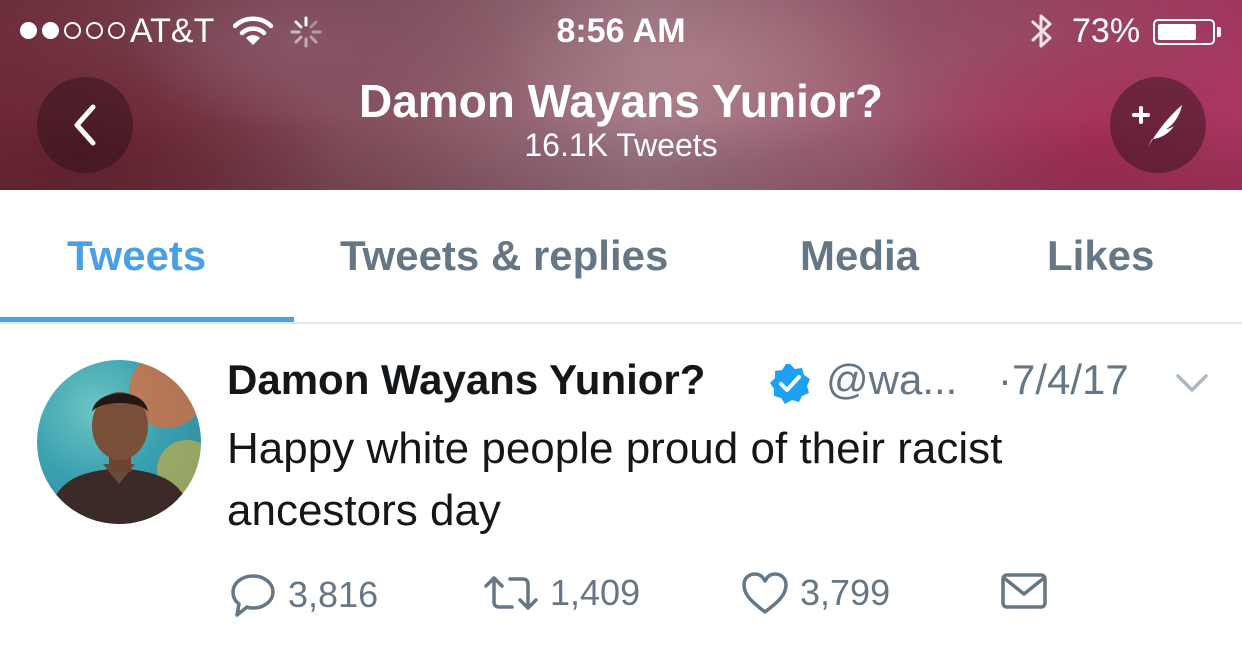  What do you see at coordinates (511, 593) in the screenshot?
I see `retweet-icon` at bounding box center [511, 593].